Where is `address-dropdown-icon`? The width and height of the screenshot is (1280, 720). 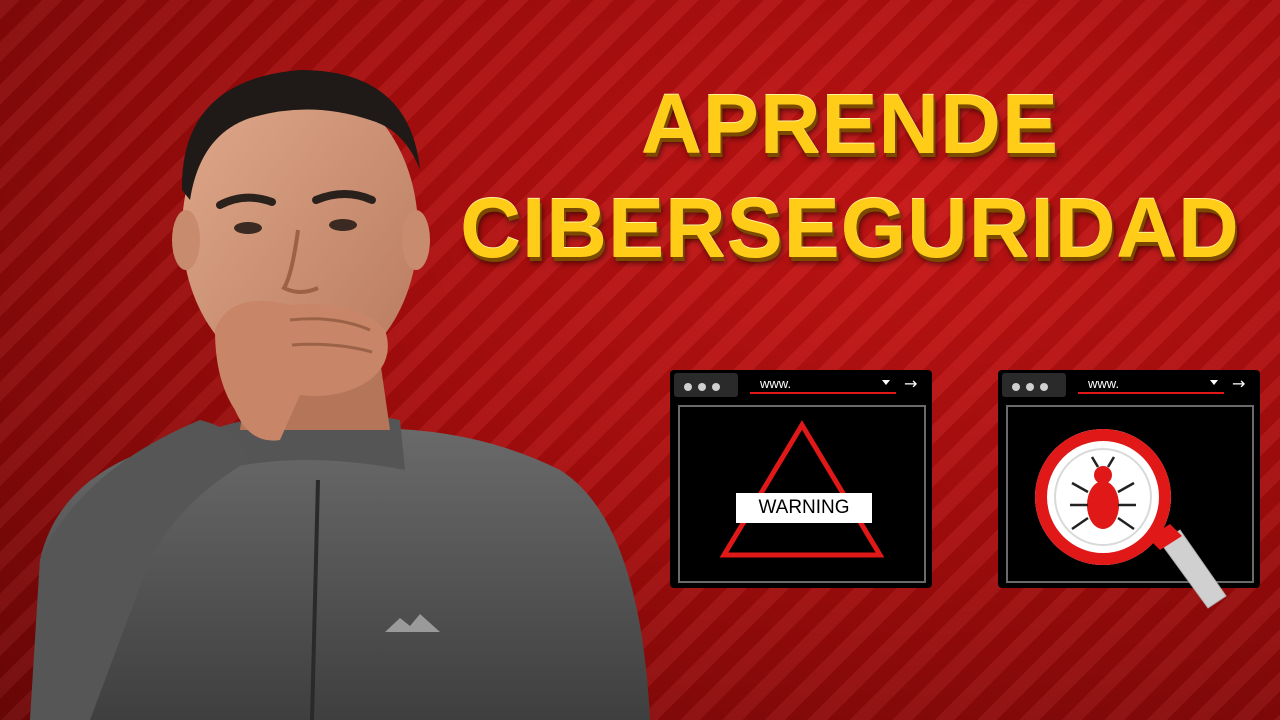
address-dropdown-icon is located at coordinates (886, 382).